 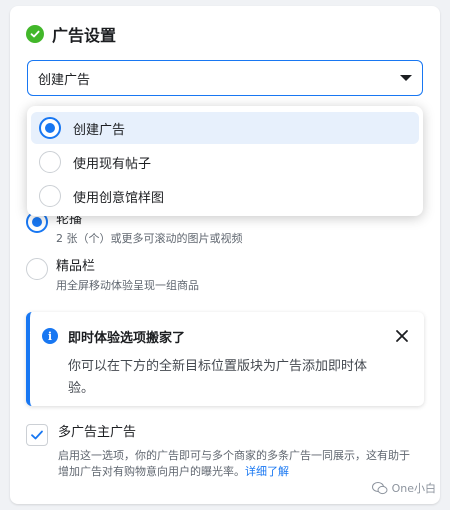 I want to click on watermark-text: One小白, so click(x=413, y=488).